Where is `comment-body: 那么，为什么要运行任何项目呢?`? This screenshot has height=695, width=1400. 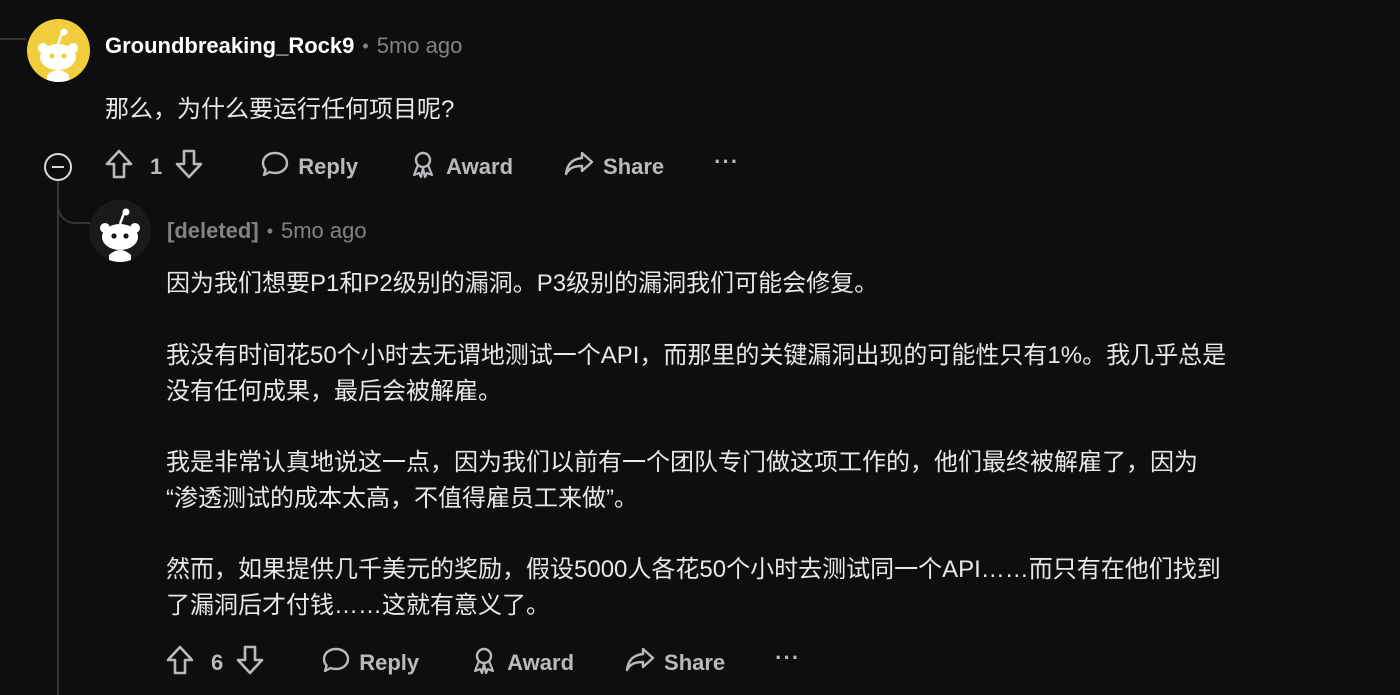 comment-body: 那么，为什么要运行任何项目呢? is located at coordinates (280, 109).